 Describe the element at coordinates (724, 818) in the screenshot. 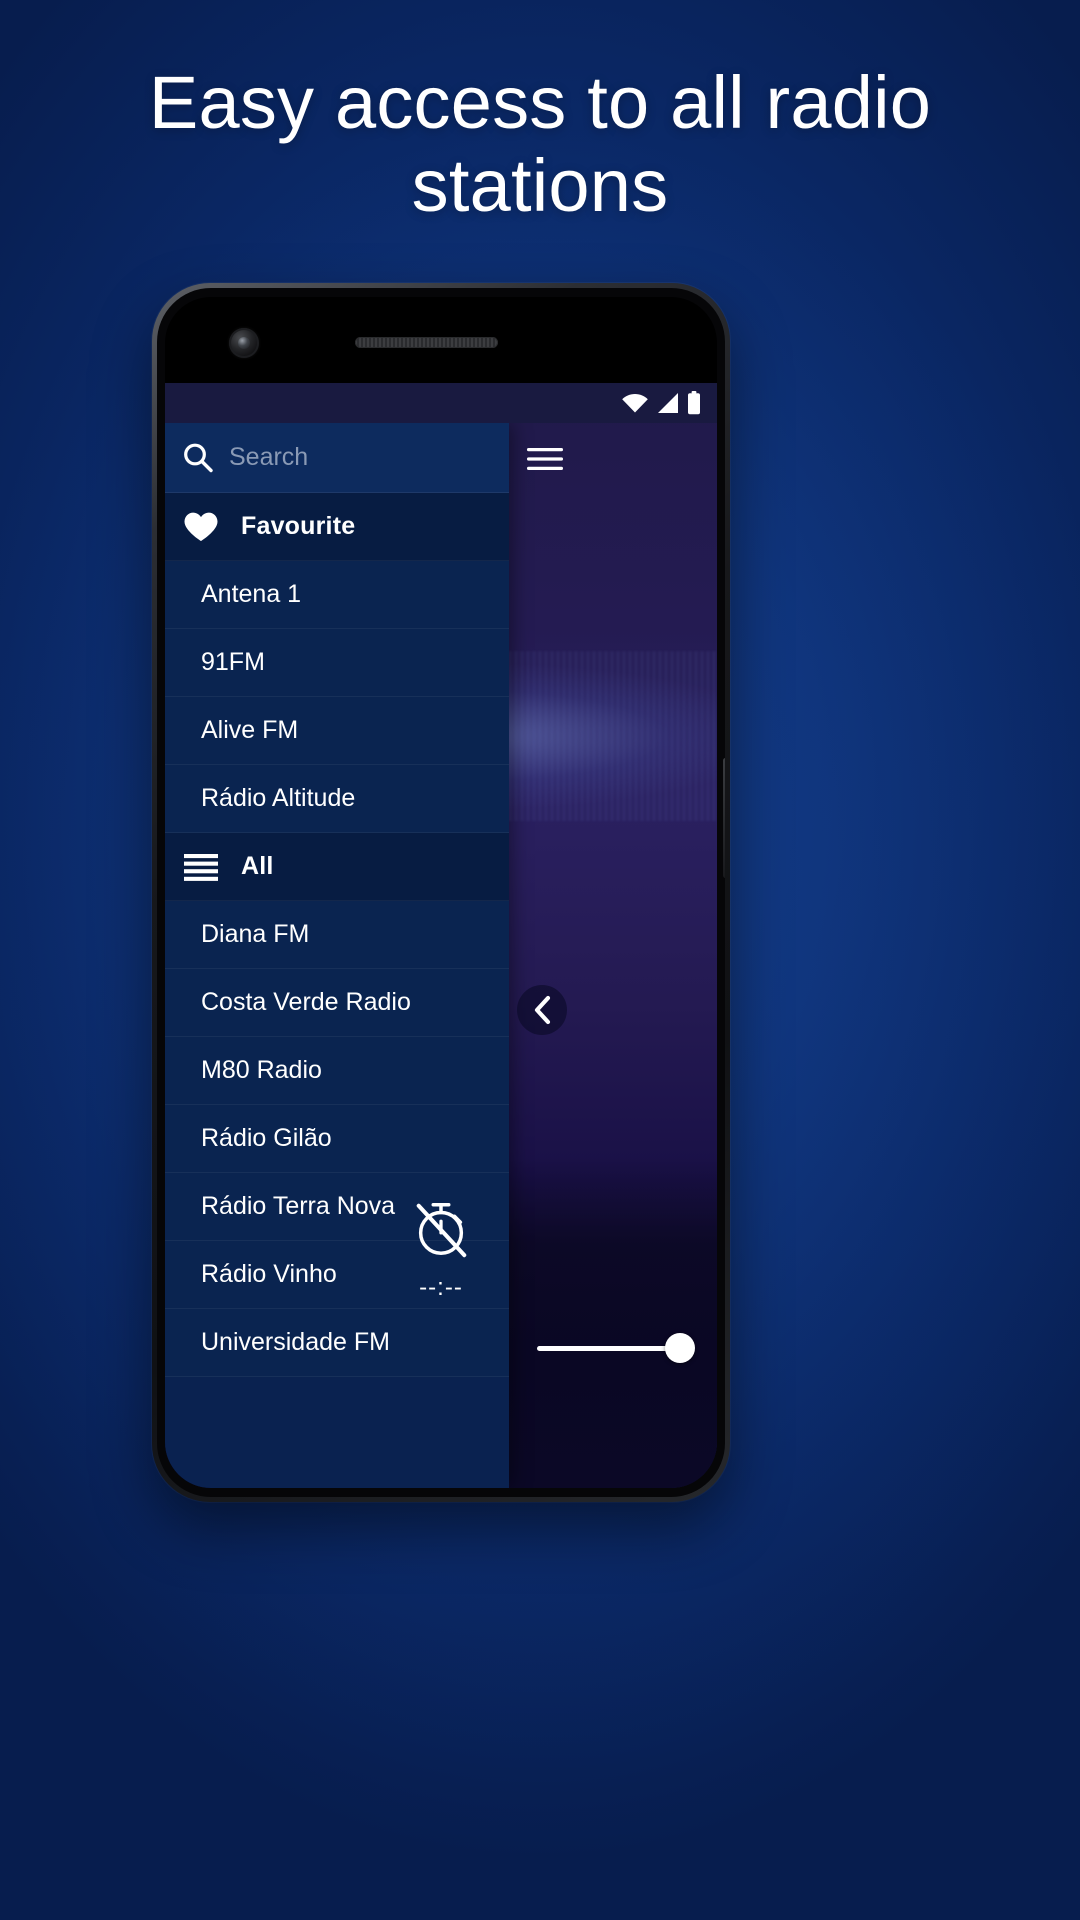

I see `power-button` at that location.